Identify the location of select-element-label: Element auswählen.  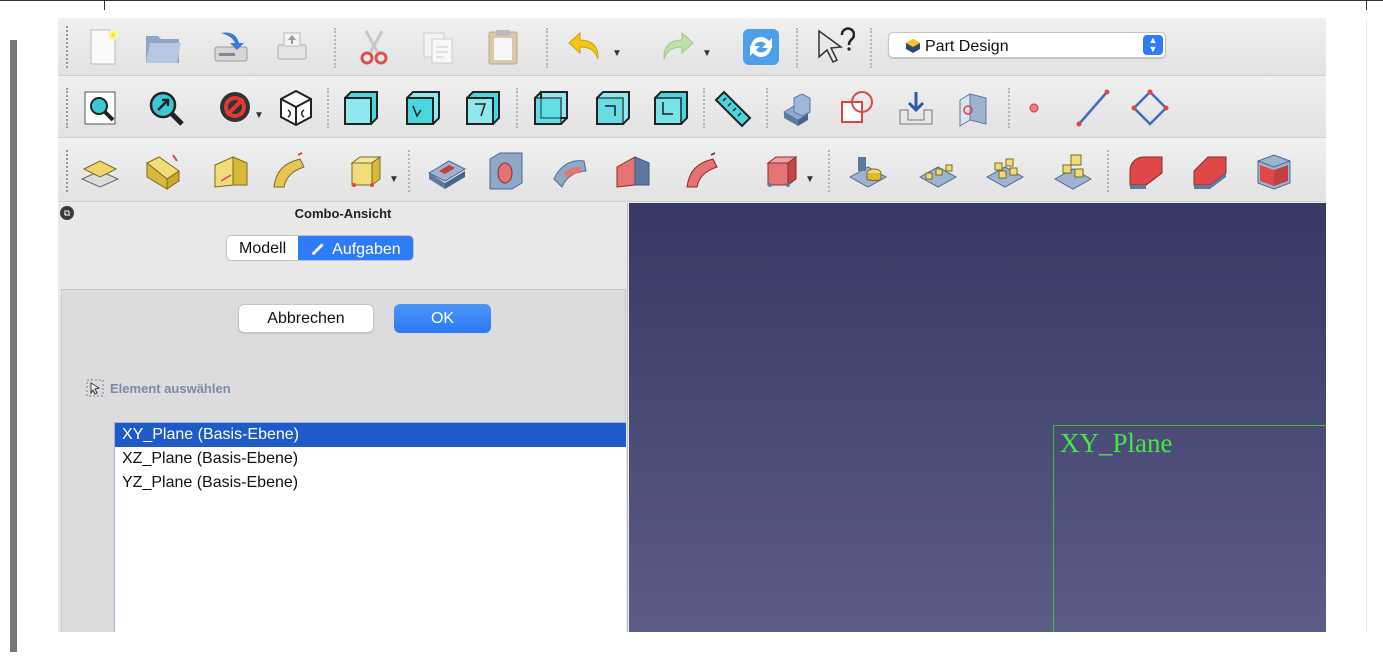
(170, 388).